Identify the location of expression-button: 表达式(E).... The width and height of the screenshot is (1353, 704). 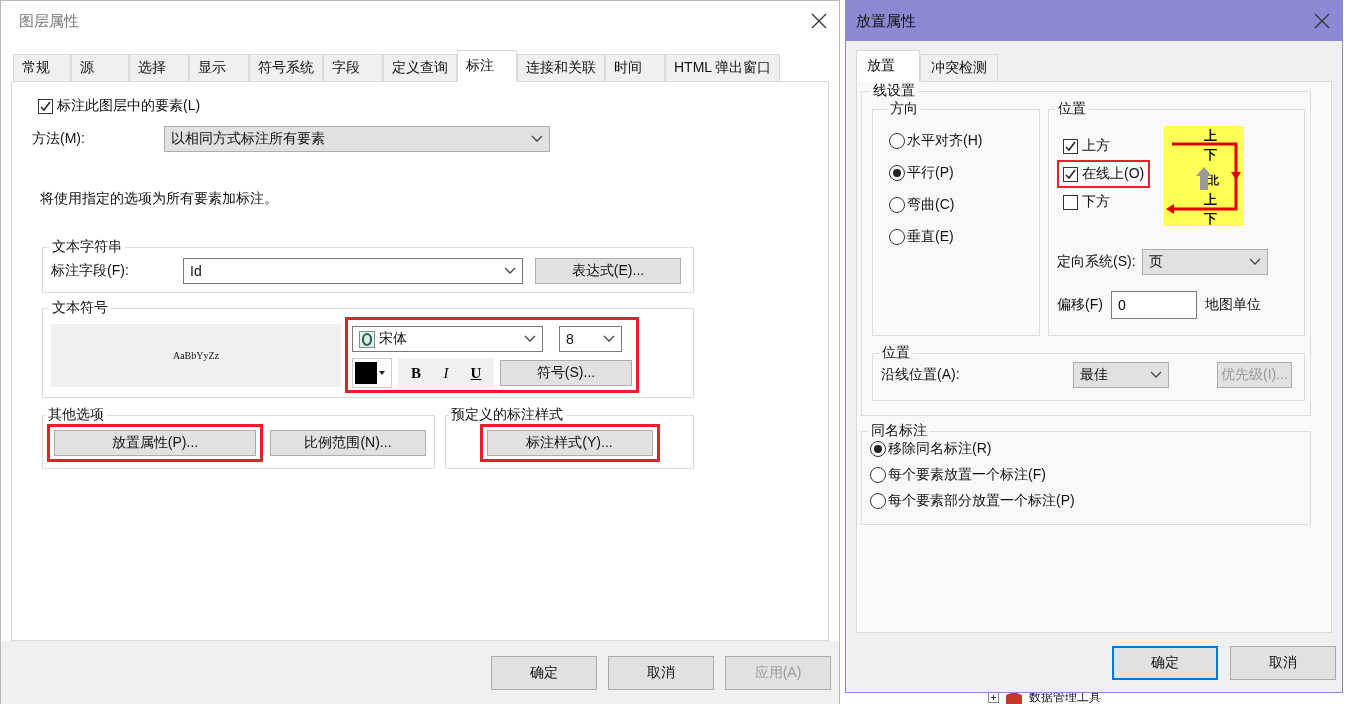
(608, 271).